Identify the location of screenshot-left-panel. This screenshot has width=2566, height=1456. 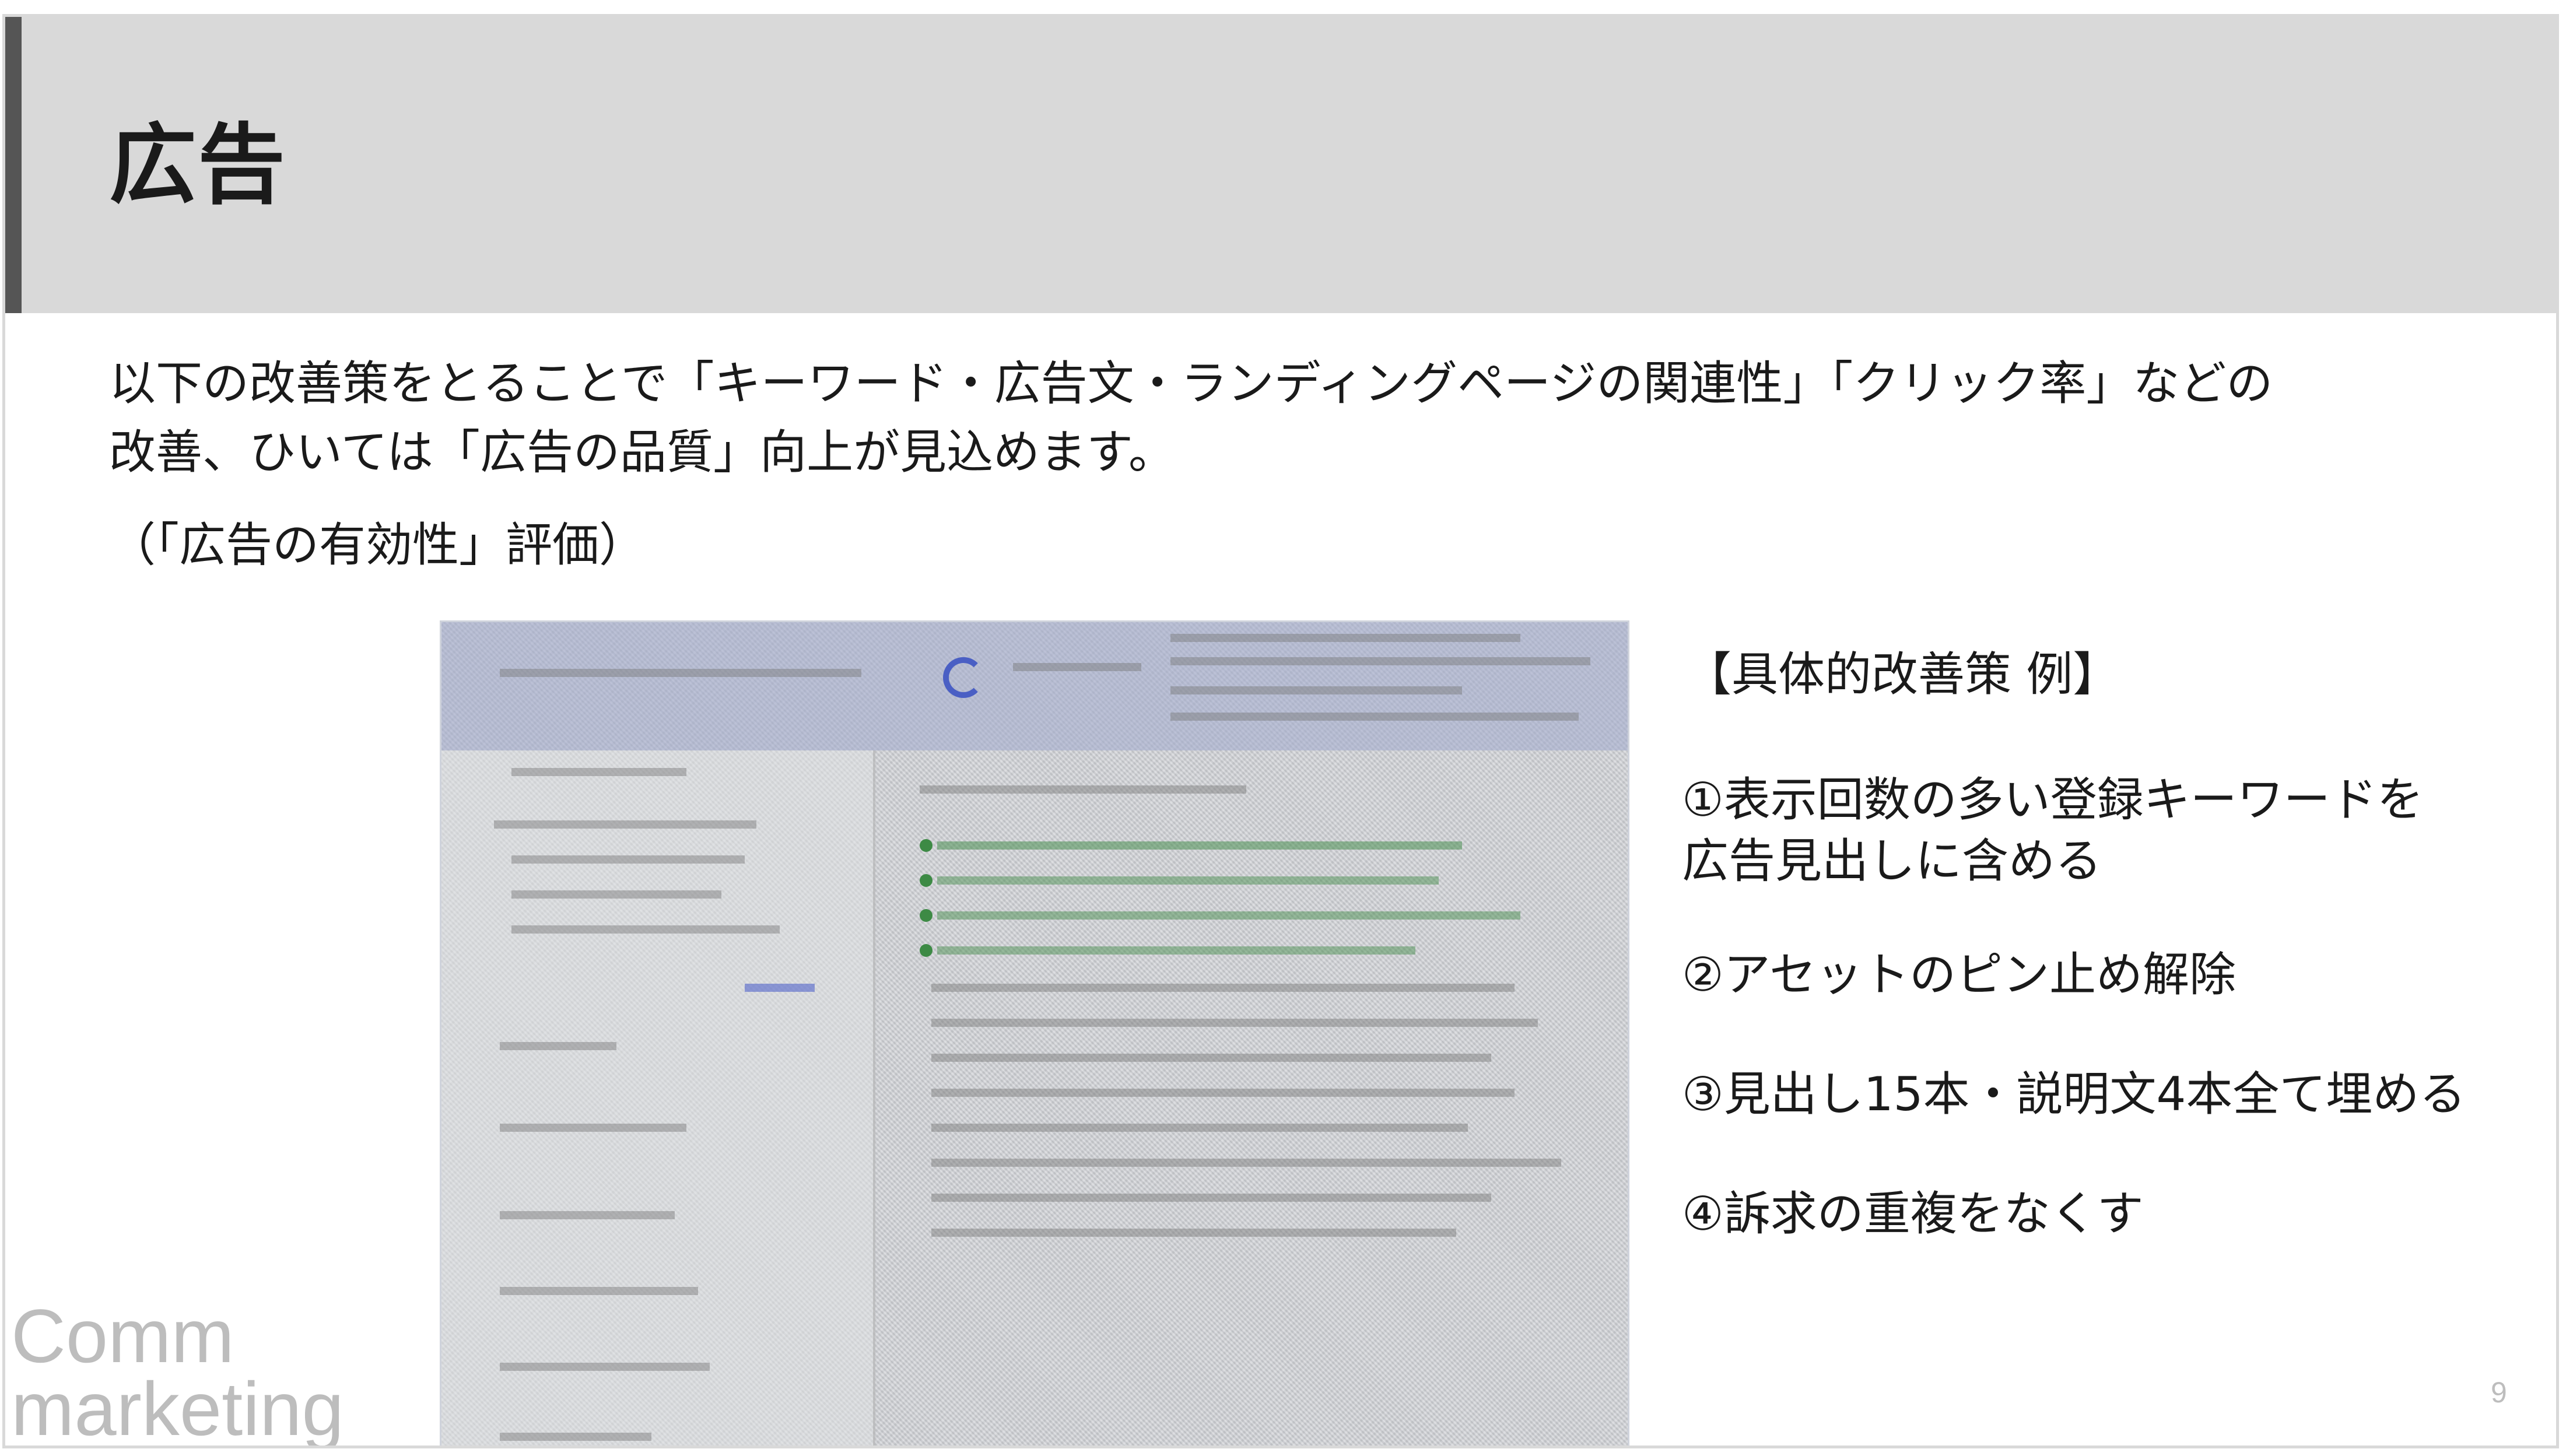
(658, 1098).